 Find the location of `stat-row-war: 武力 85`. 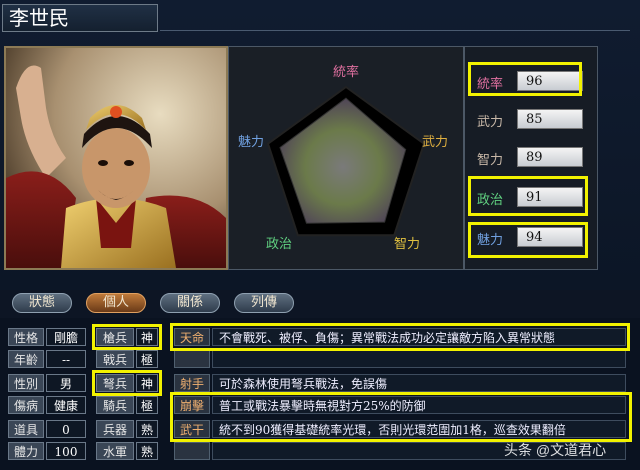

stat-row-war: 武力 85 is located at coordinates (534, 120).